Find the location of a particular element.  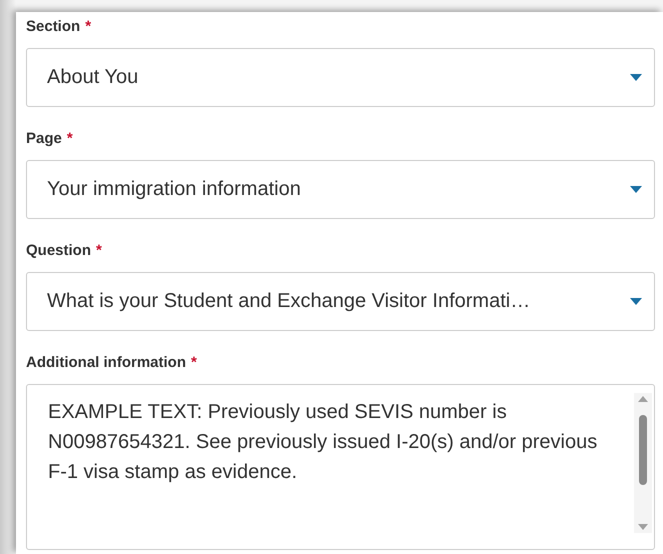

dropdown-field: About You is located at coordinates (340, 77).